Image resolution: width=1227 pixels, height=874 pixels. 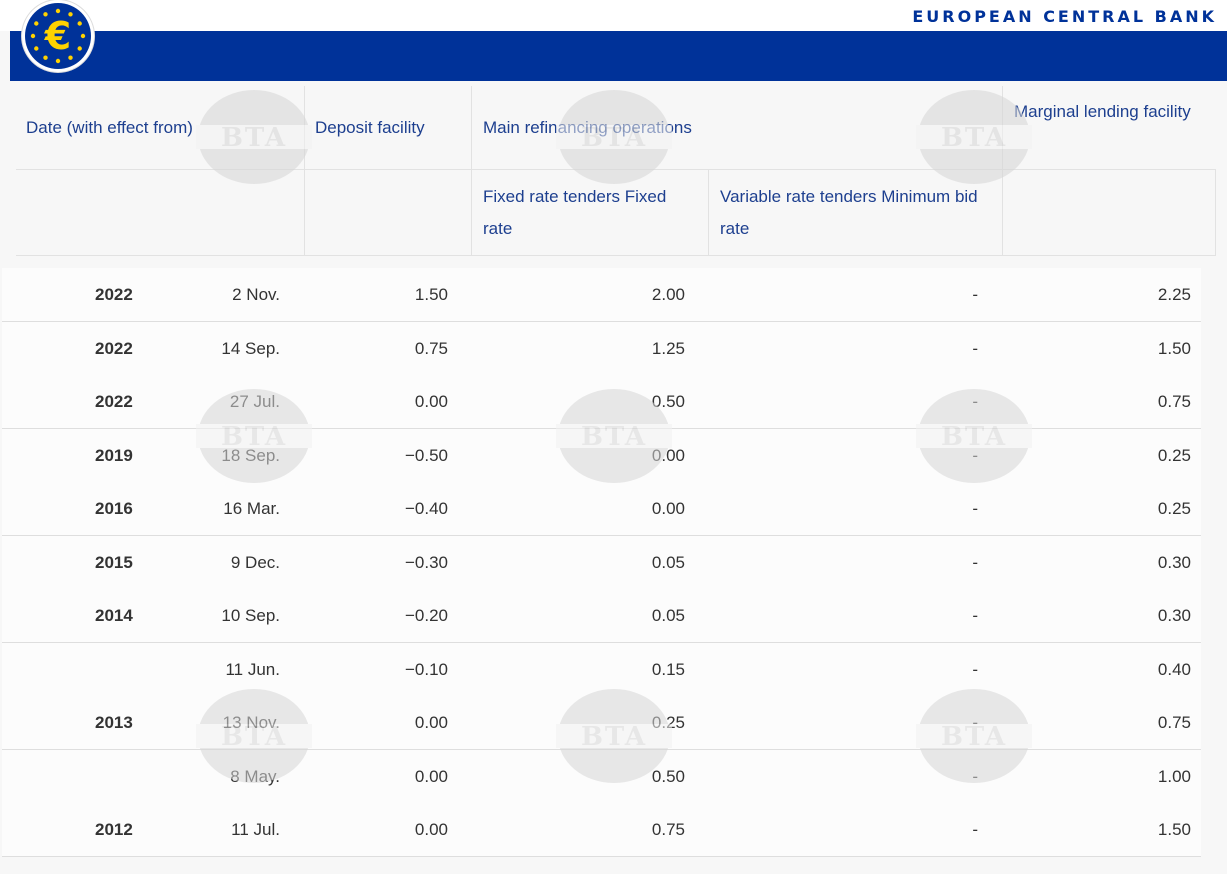 What do you see at coordinates (601, 670) in the screenshot?
I see `table-row: 11 Jun. −0.10 0.15 - 0.40` at bounding box center [601, 670].